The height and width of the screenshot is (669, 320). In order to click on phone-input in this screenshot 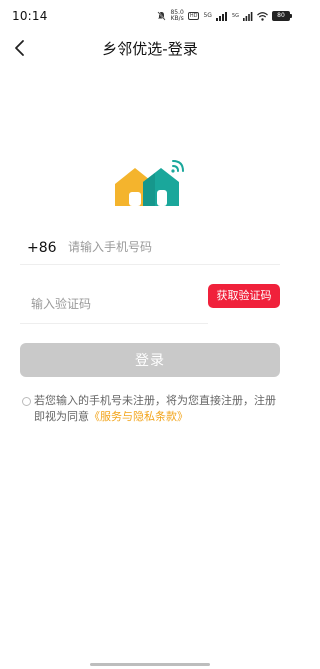, I will do `click(168, 247)`.